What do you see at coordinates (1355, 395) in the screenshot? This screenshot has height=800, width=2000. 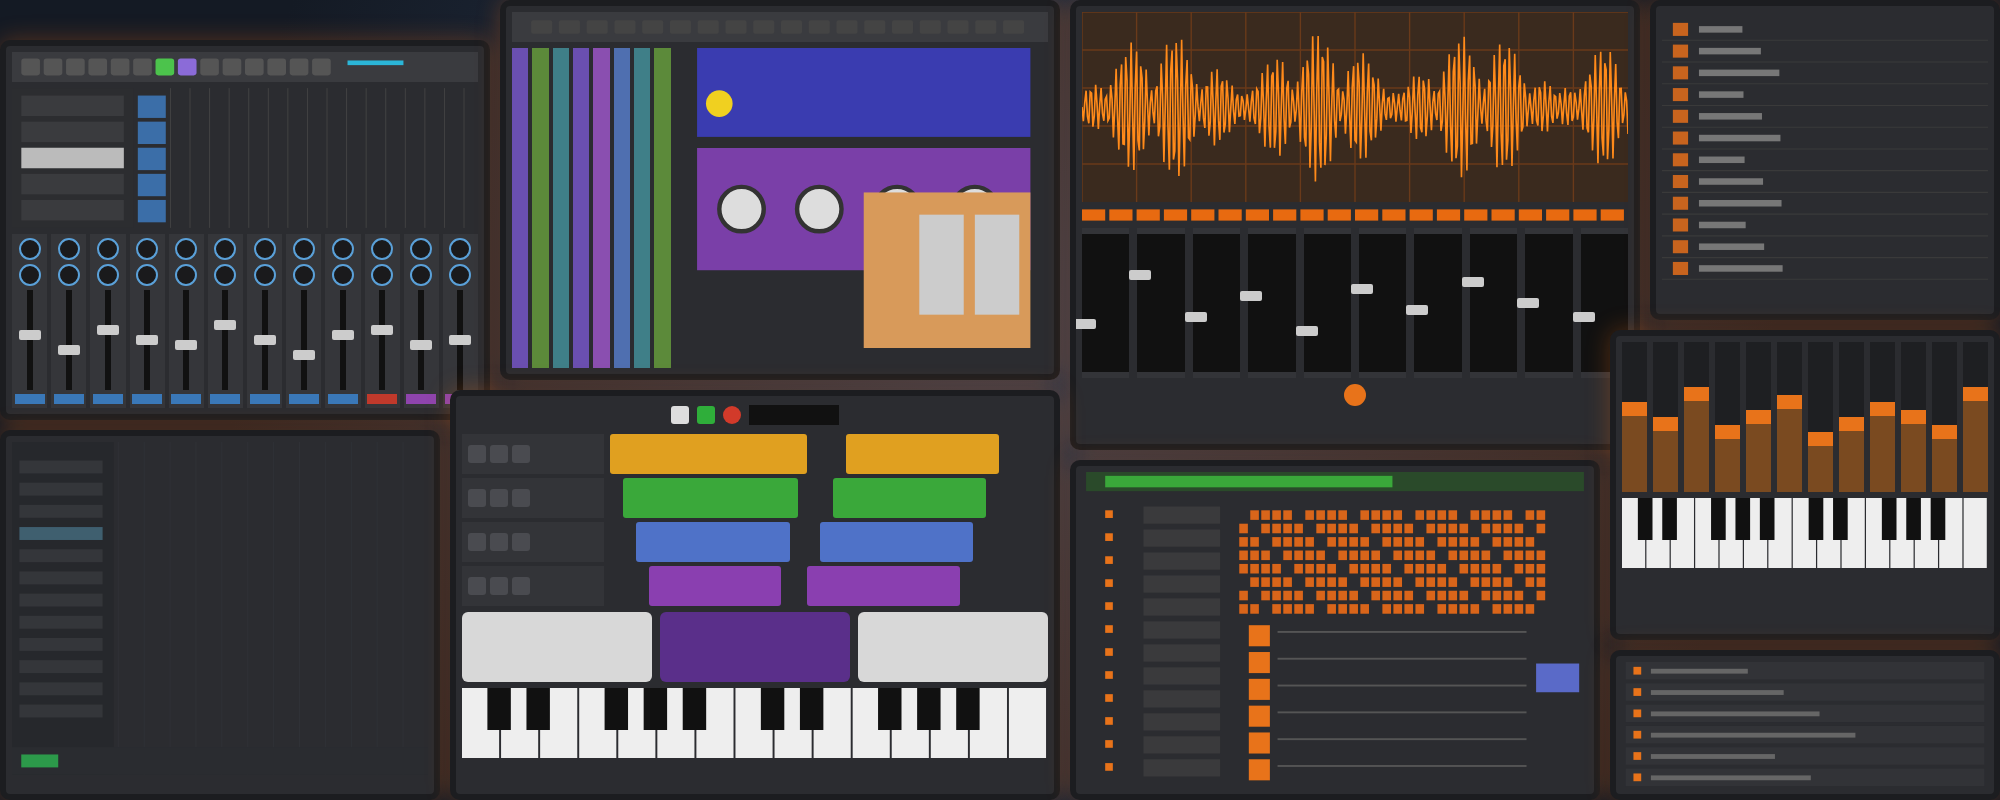 I see `logo-icon` at bounding box center [1355, 395].